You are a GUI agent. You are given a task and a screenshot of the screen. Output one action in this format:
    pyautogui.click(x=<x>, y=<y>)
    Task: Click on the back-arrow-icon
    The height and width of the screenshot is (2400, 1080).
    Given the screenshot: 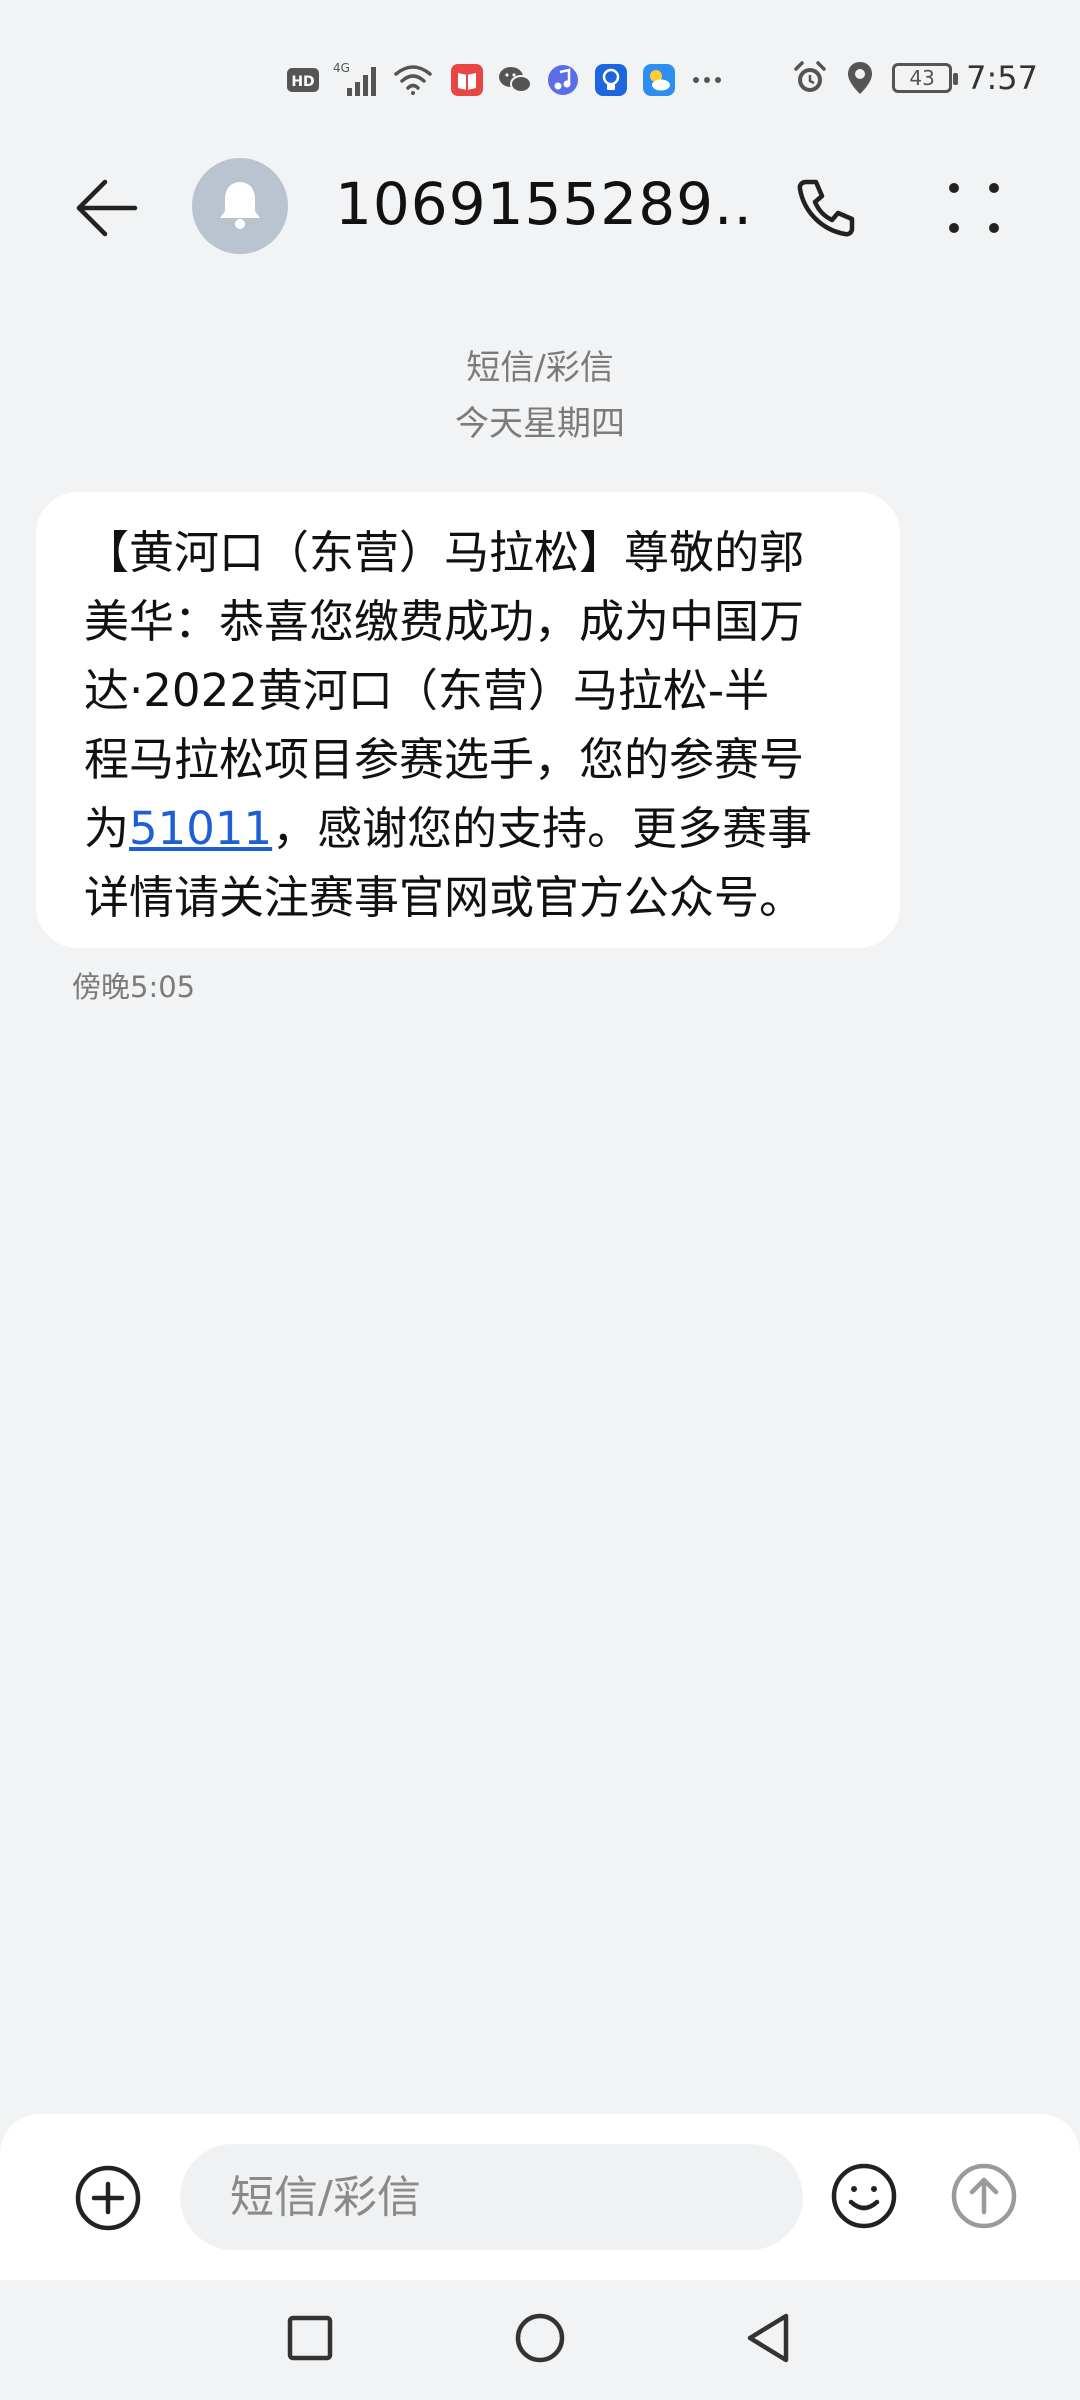 What is the action you would take?
    pyautogui.click(x=107, y=210)
    